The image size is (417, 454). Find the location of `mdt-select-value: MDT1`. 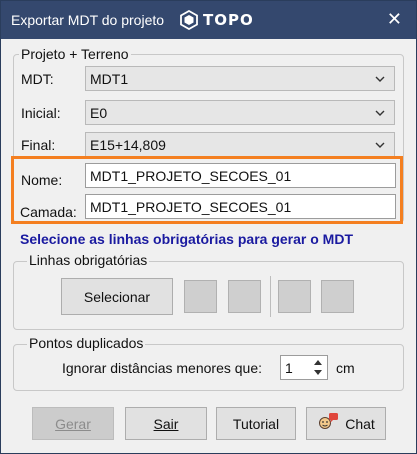

mdt-select-value: MDT1 is located at coordinates (109, 79).